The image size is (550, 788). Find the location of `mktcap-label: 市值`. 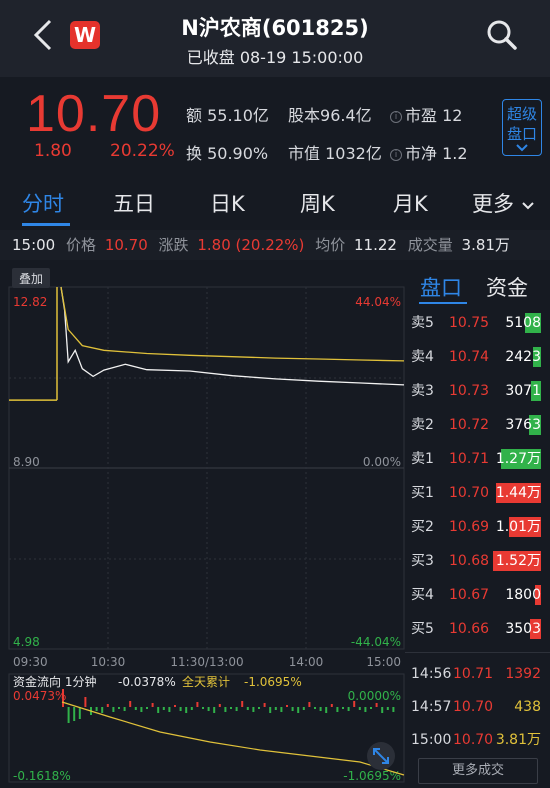

mktcap-label: 市值 is located at coordinates (304, 153).